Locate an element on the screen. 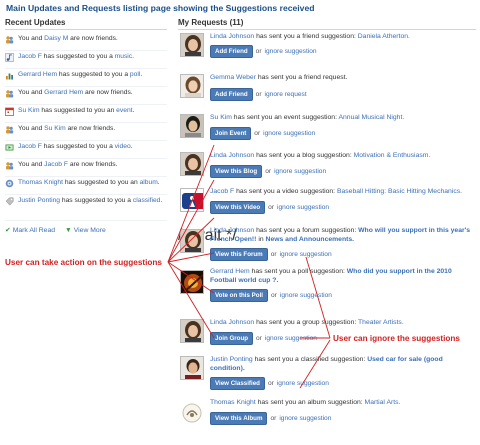 The height and width of the screenshot is (445, 480). view-classified-button: View Classified is located at coordinates (237, 383).